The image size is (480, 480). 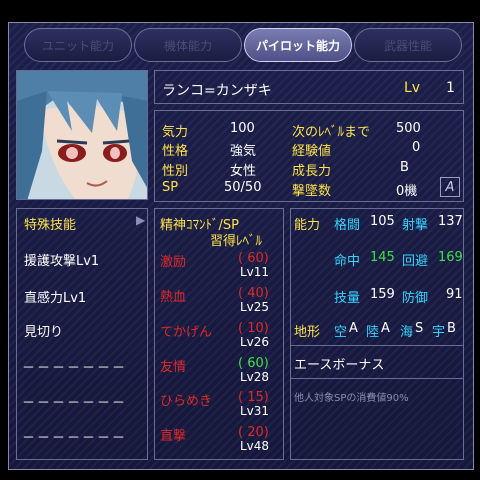 I want to click on spirit-command-name: ひらめき, so click(x=186, y=401).